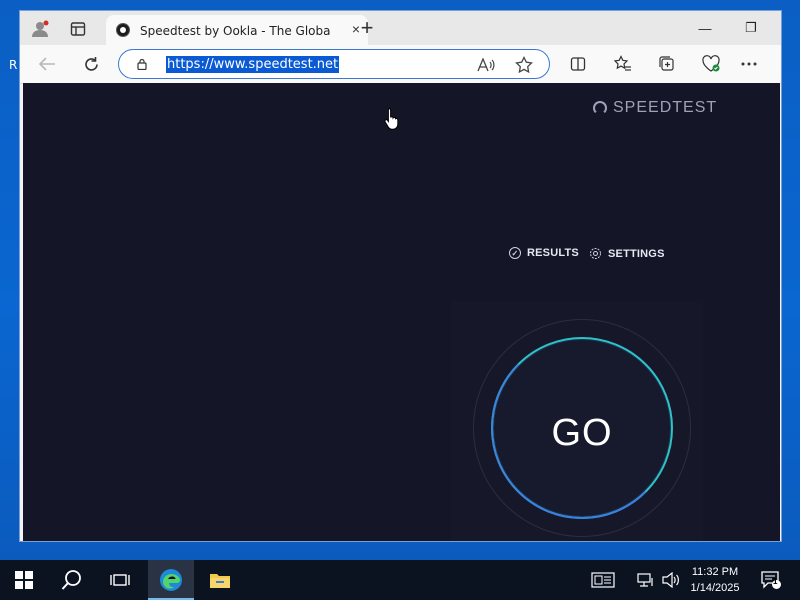 This screenshot has height=600, width=800. Describe the element at coordinates (486, 65) in the screenshot. I see `read-aloud-icon` at that location.